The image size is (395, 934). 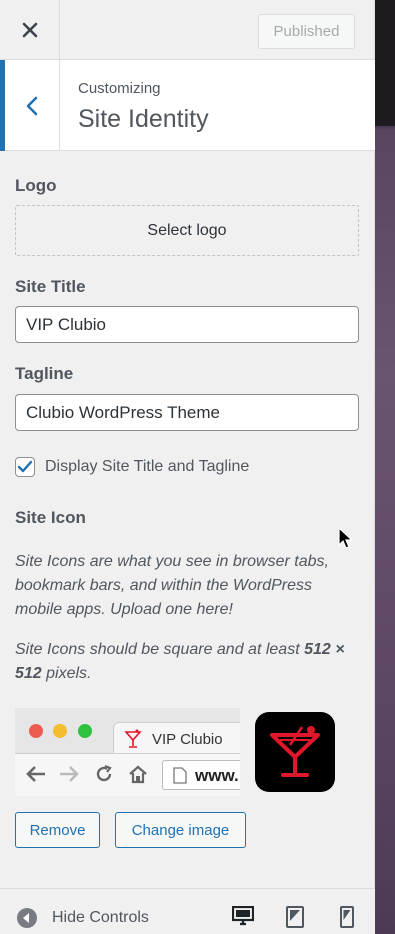 I want to click on page-icon, so click(x=180, y=775).